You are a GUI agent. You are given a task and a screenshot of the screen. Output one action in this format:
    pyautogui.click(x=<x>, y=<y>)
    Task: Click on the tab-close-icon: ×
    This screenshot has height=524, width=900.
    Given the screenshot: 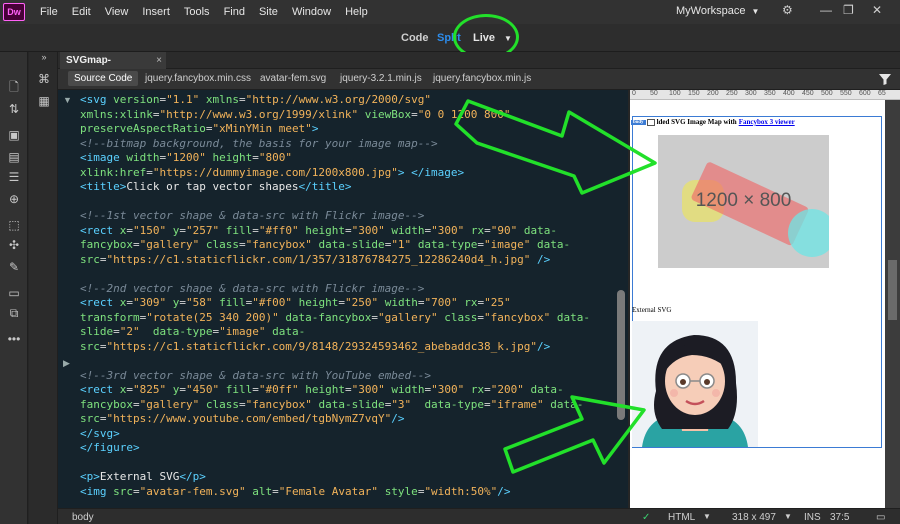 What is the action you would take?
    pyautogui.click(x=159, y=60)
    